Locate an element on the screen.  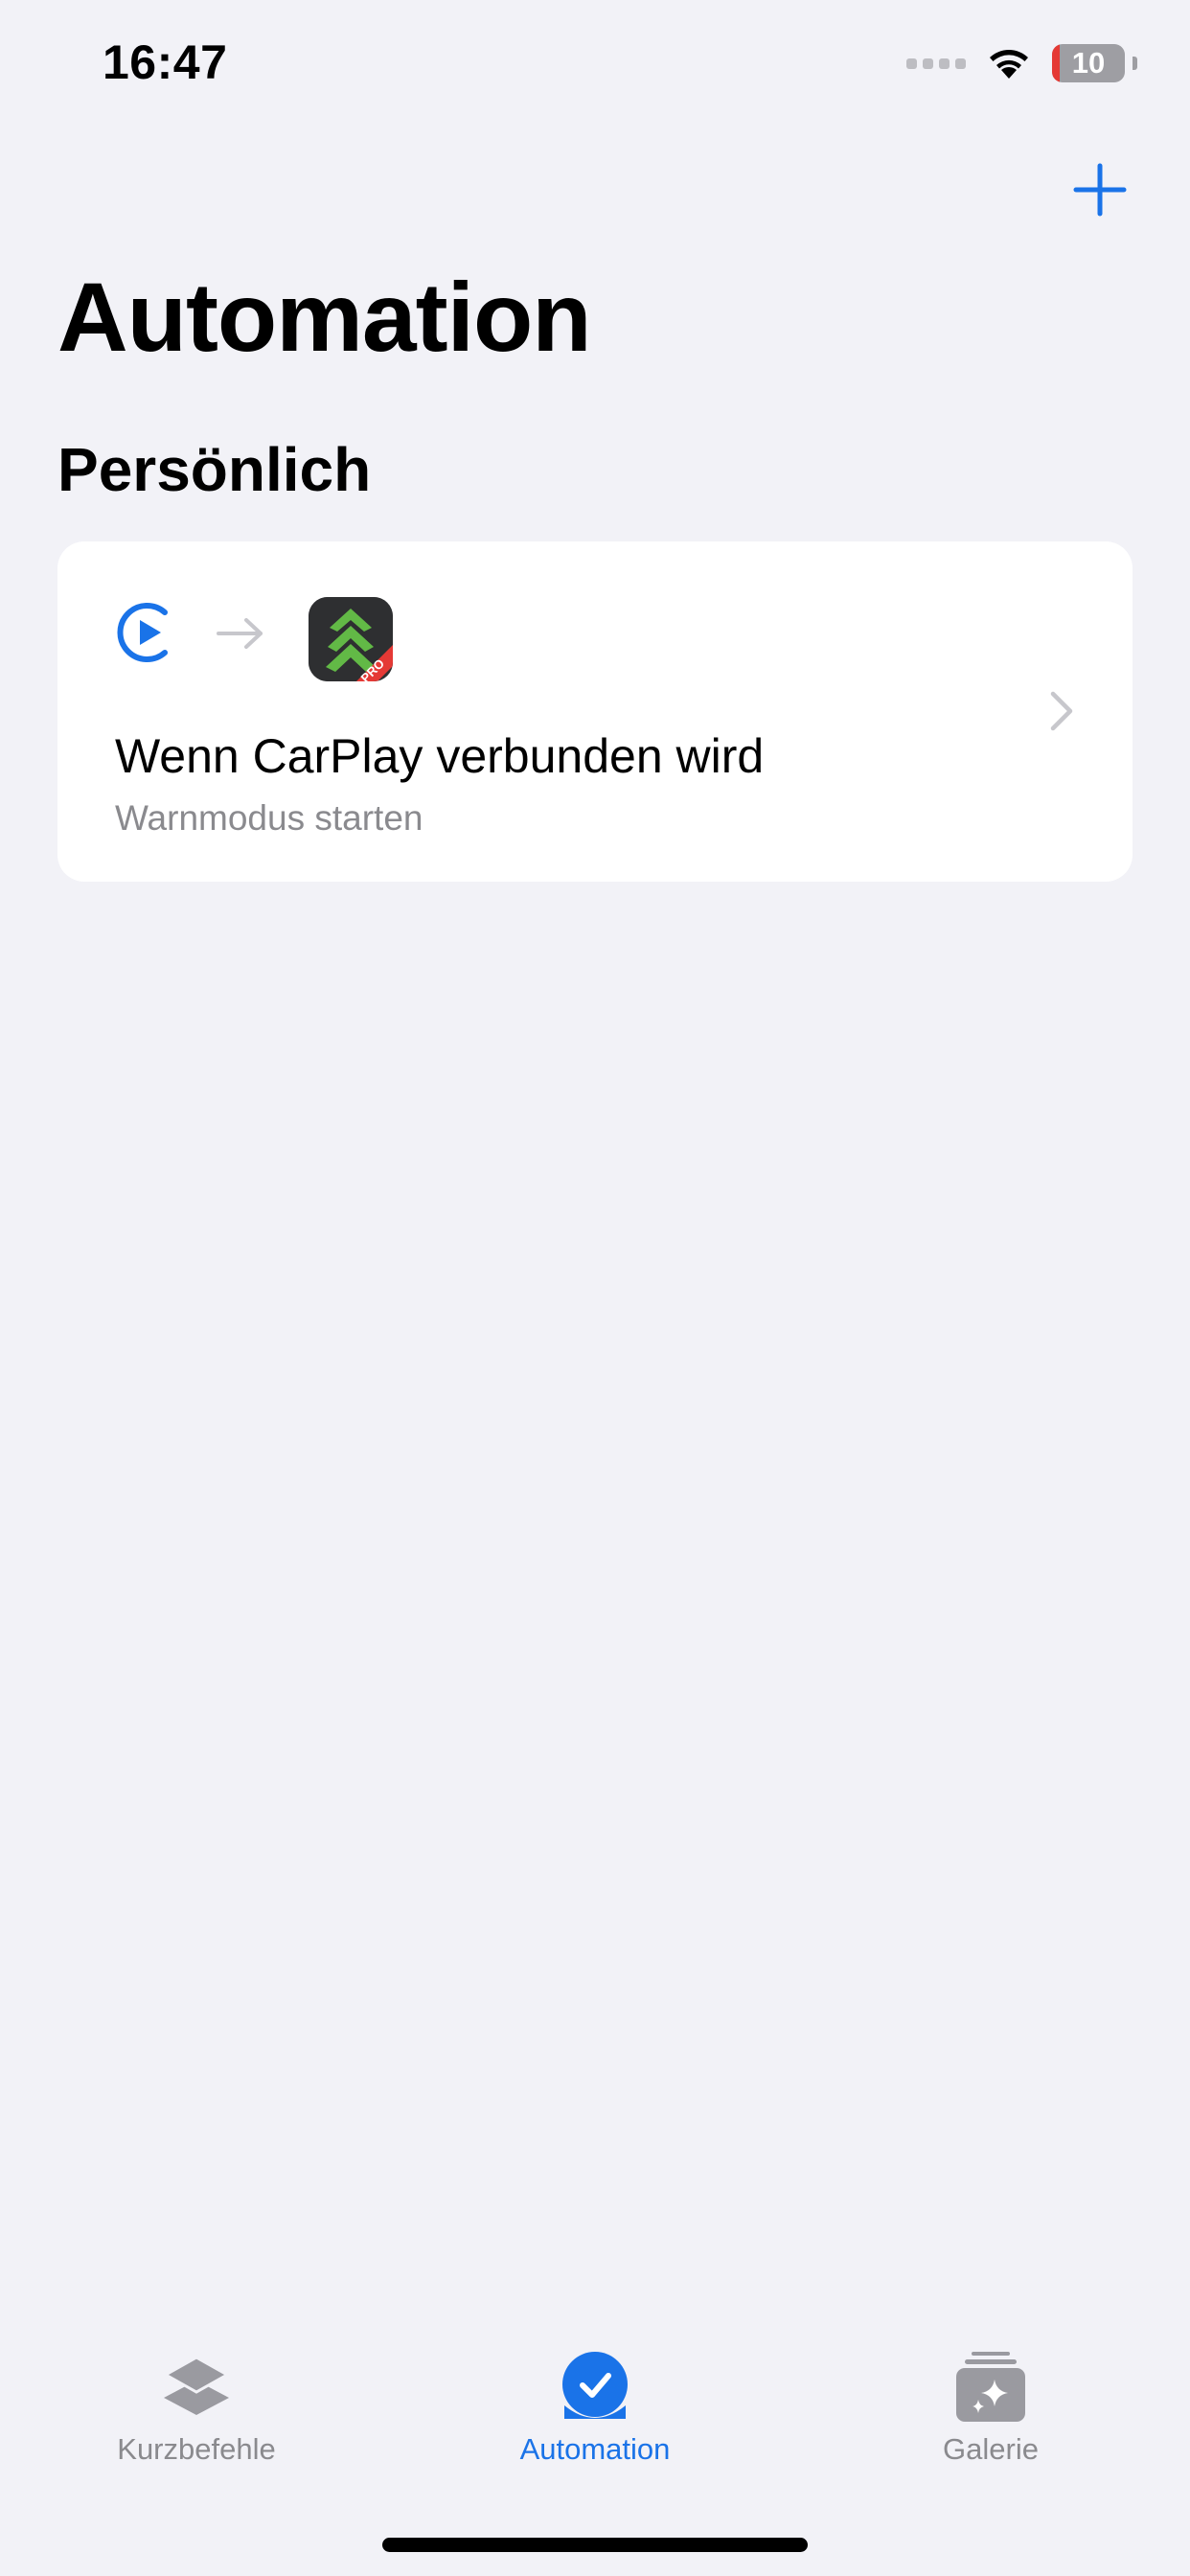
tab-galerie: Galerie is located at coordinates (990, 2410).